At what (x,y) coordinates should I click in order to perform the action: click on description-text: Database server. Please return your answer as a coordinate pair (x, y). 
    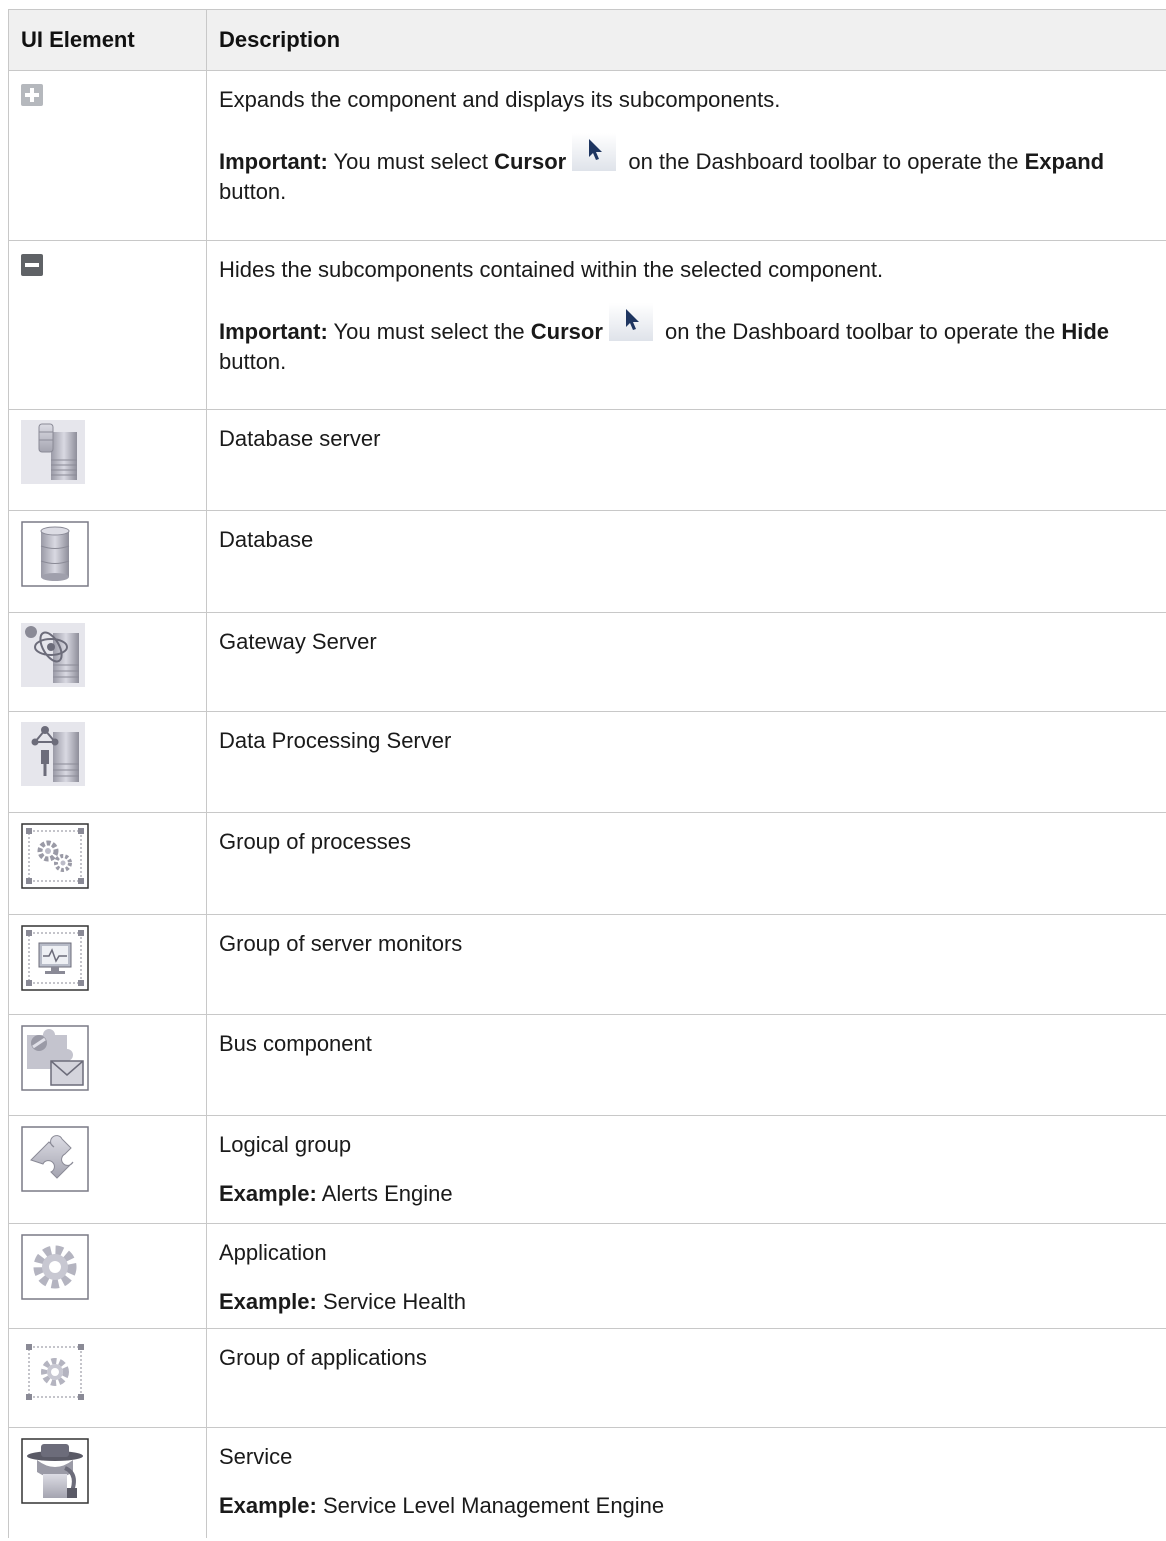
    Looking at the image, I should click on (300, 438).